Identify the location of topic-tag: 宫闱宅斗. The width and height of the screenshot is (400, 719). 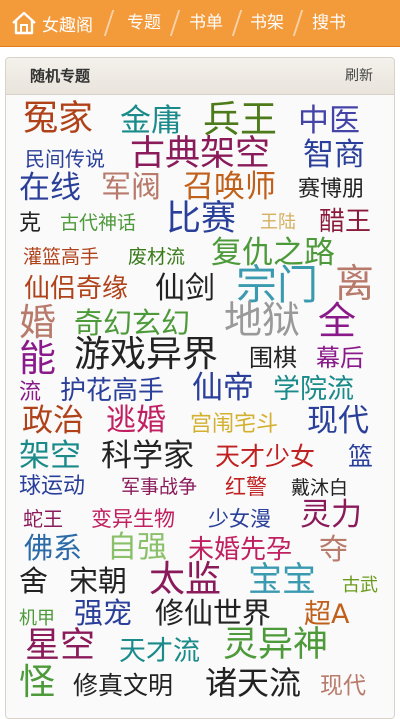
(234, 425).